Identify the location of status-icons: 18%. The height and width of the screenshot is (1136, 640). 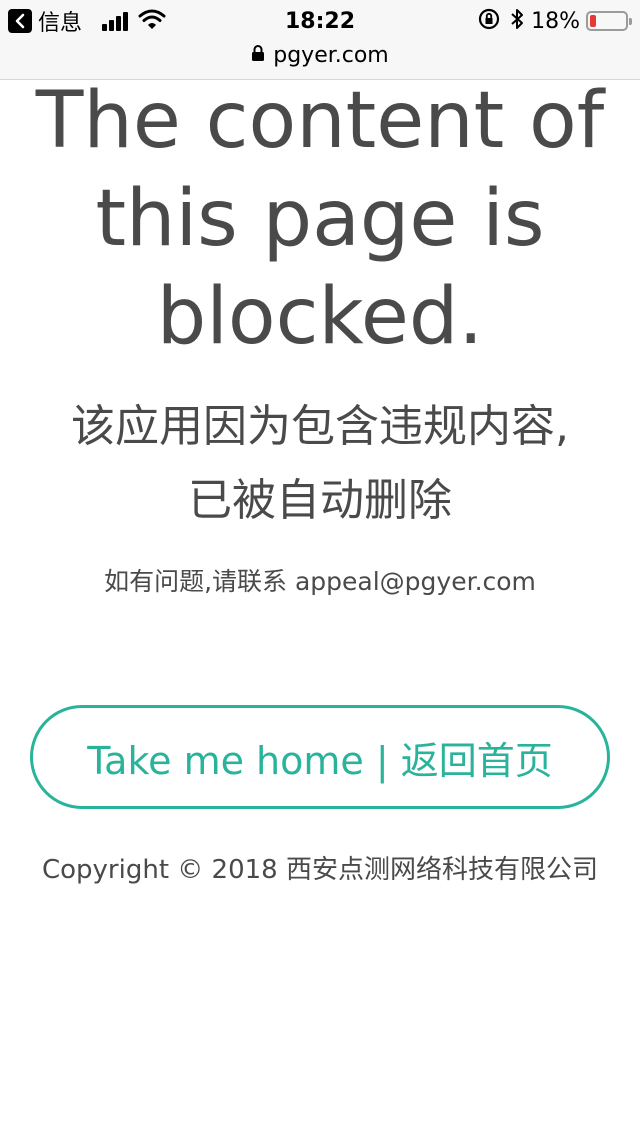
(554, 21).